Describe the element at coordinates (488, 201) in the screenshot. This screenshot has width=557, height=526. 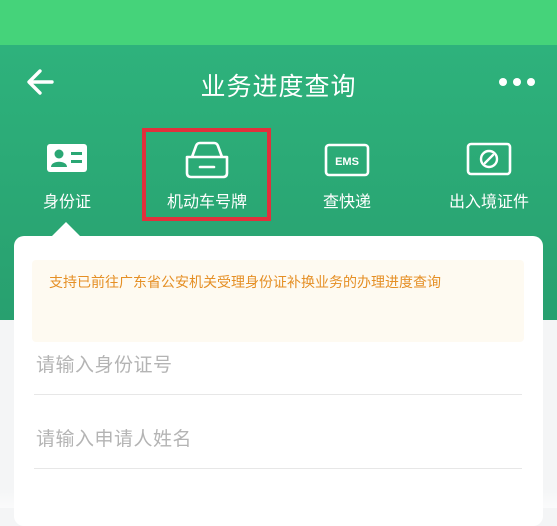
I see `tab-label: 出入境证件` at that location.